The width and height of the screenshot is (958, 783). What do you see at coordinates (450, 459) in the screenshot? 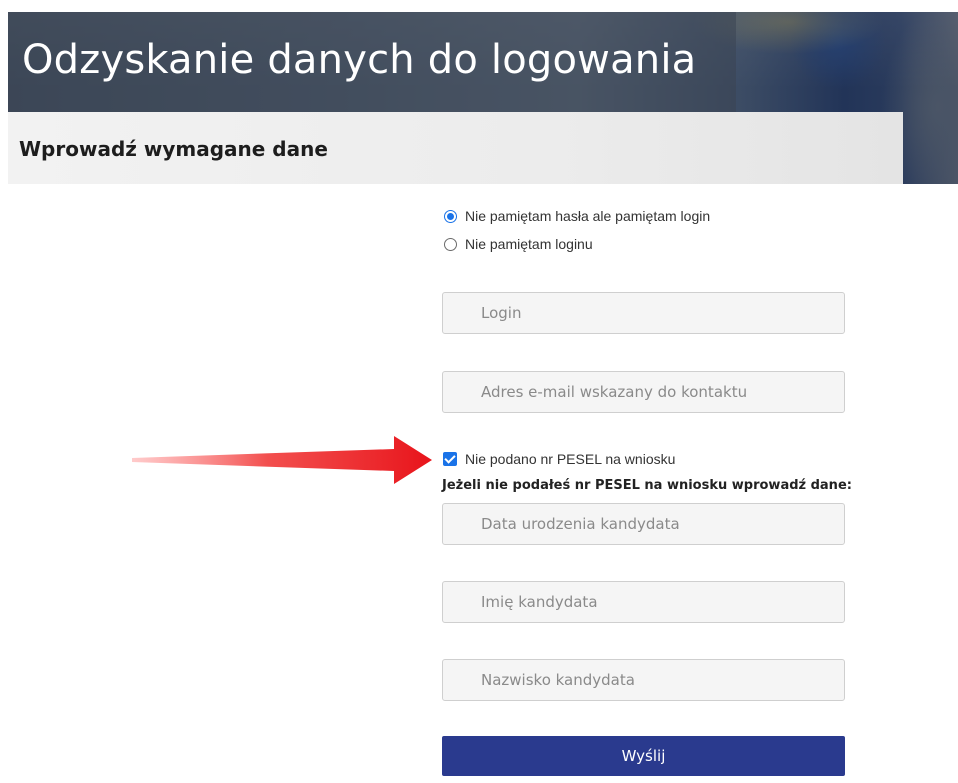
I see `no-pesel-checkbox` at bounding box center [450, 459].